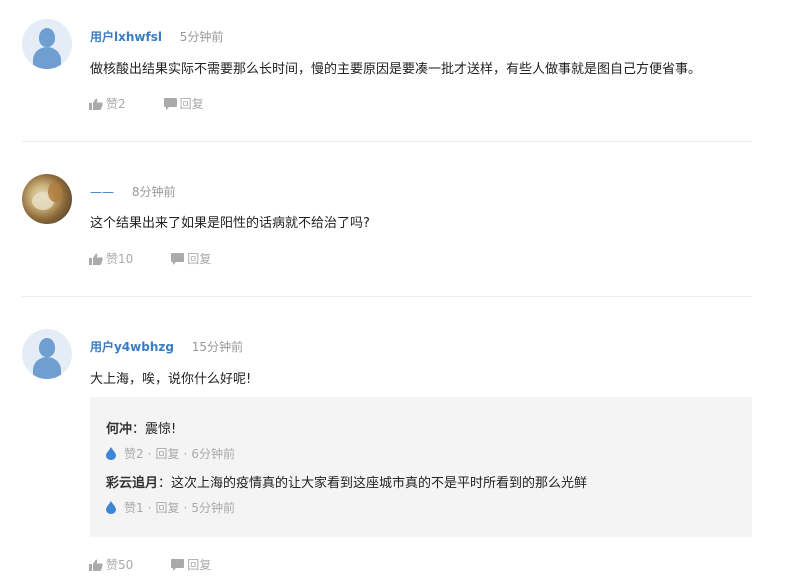  What do you see at coordinates (169, 564) in the screenshot?
I see `comment-actions: 赞50 回复` at bounding box center [169, 564].